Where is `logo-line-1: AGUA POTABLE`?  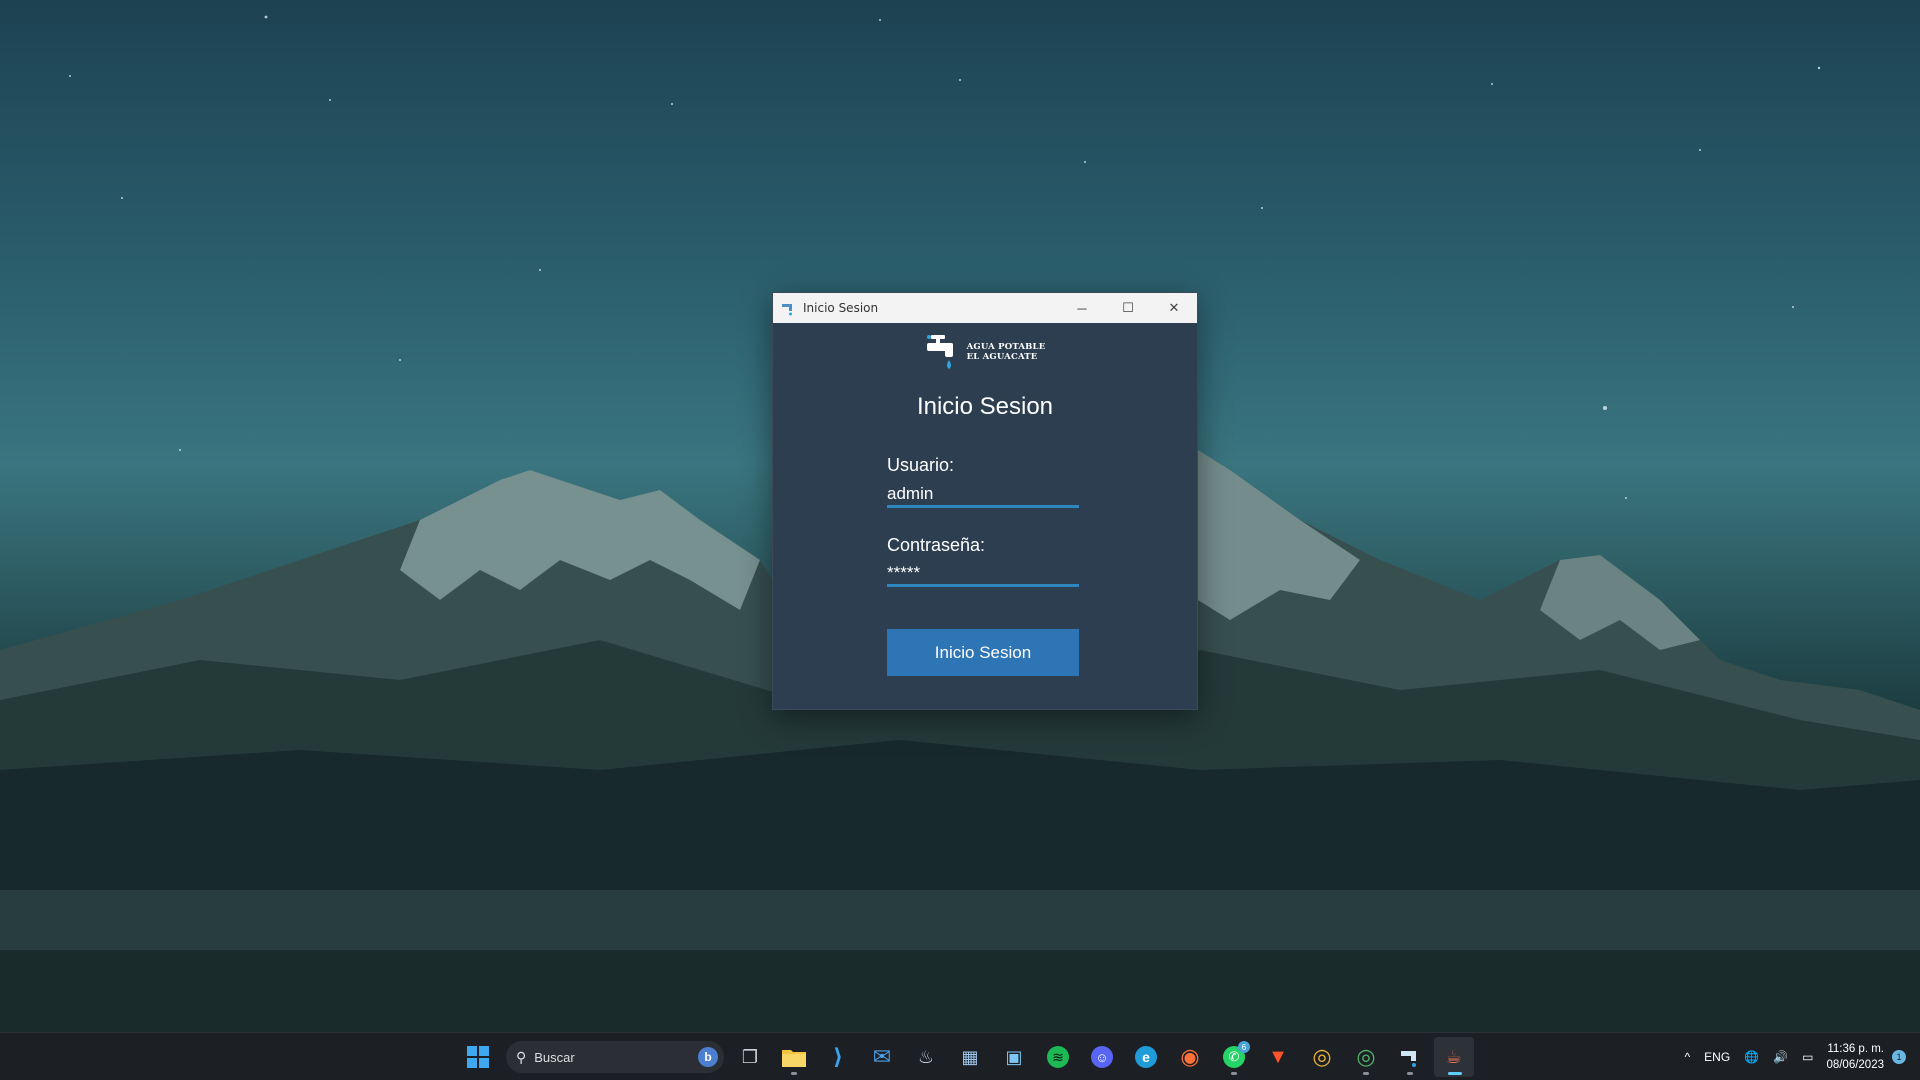
logo-line-1: AGUA POTABLE is located at coordinates (1006, 347).